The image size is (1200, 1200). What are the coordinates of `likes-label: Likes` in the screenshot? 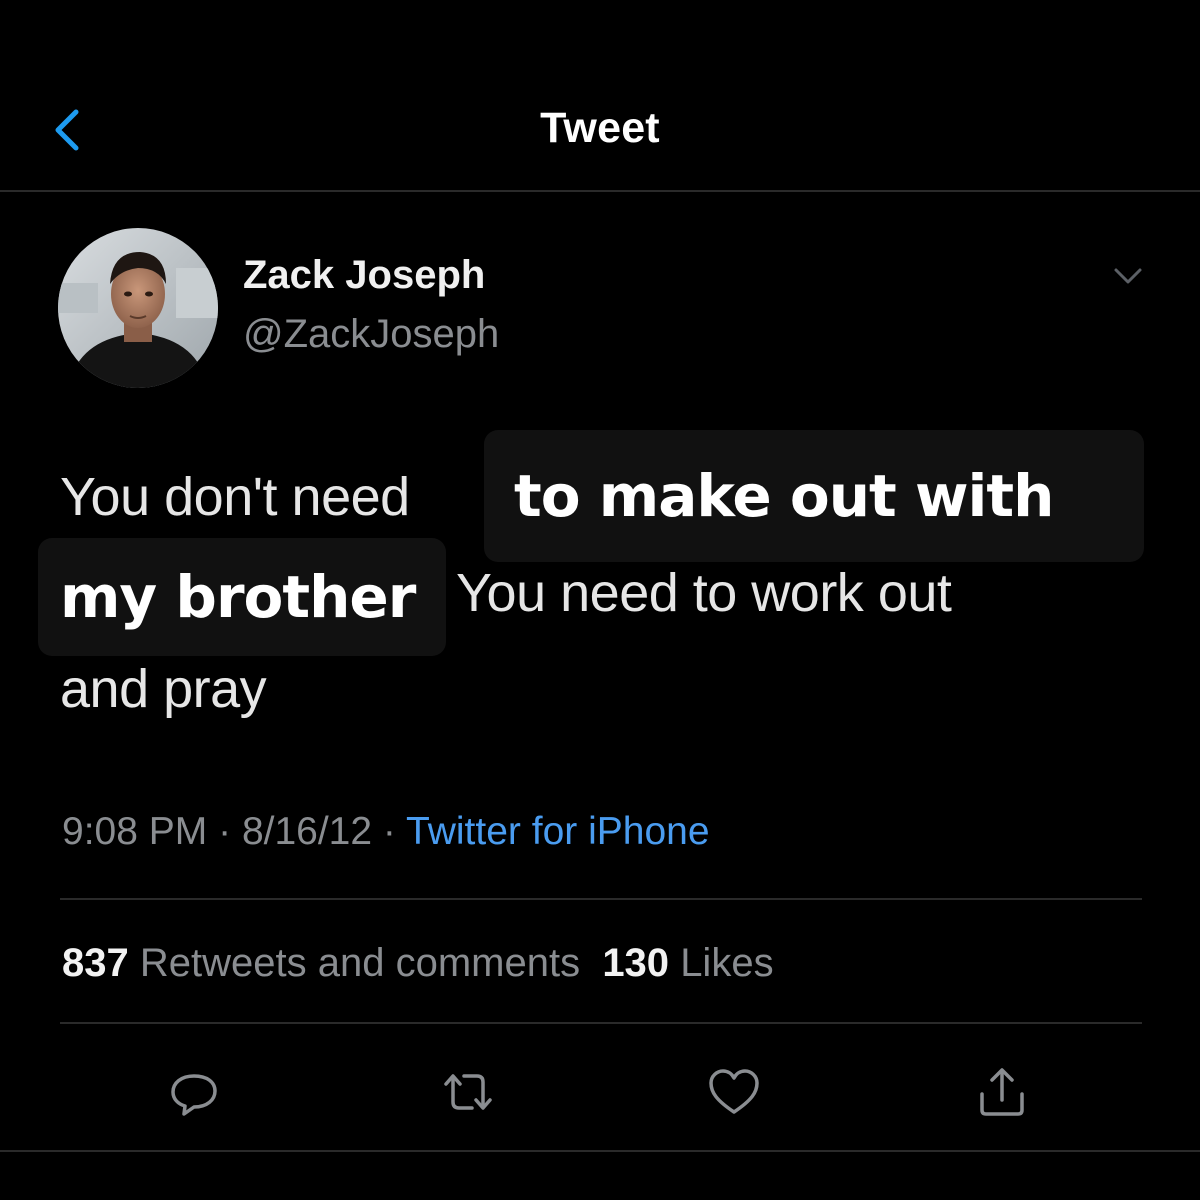 It's located at (727, 963).